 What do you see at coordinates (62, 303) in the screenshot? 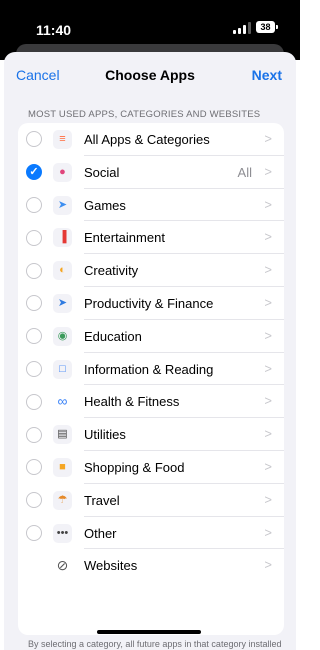
I see `paper-plane-icon: ➤` at bounding box center [62, 303].